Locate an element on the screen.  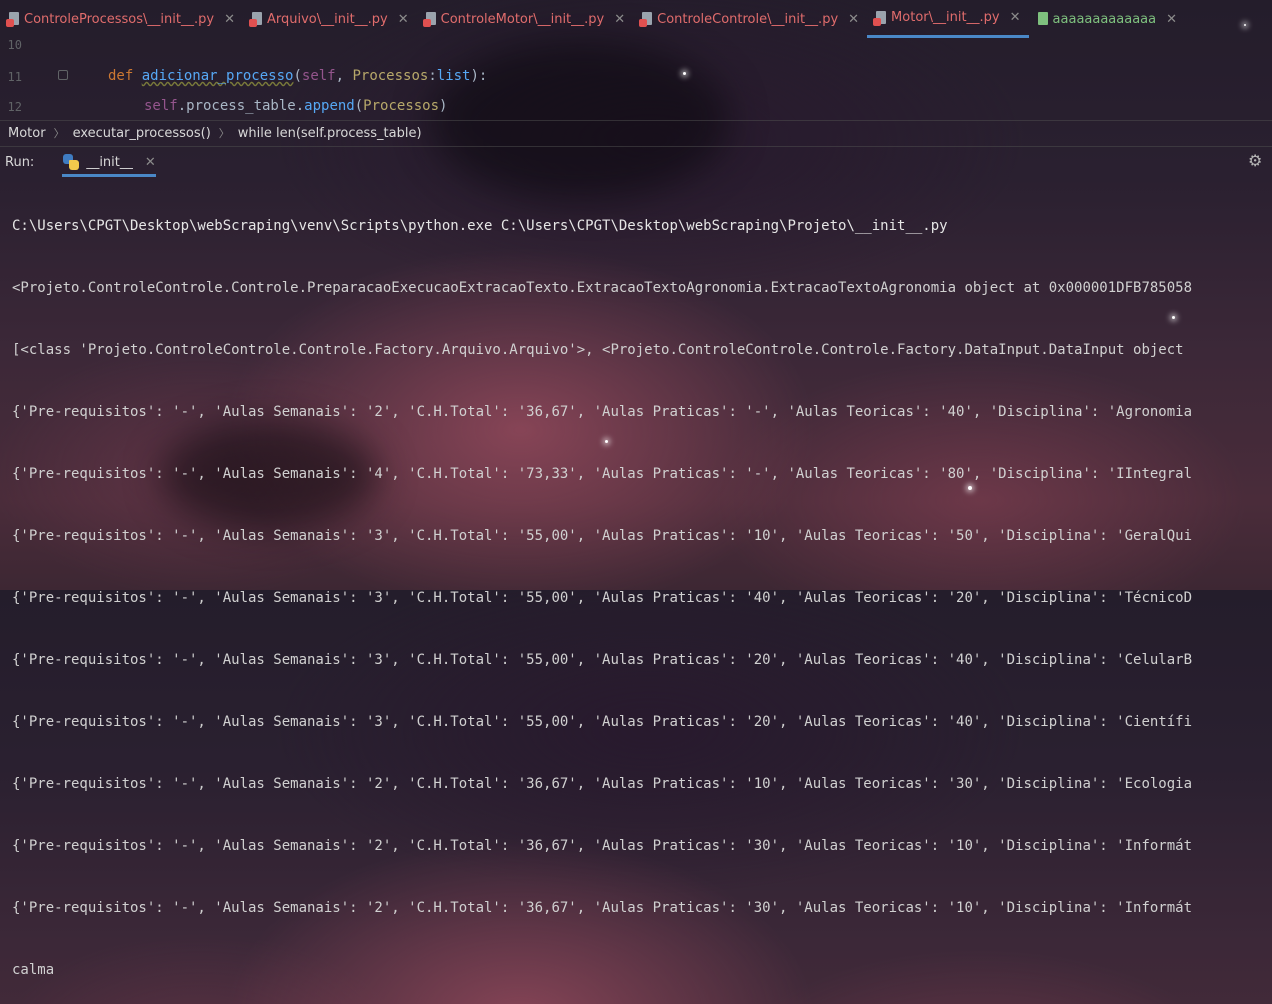
editor-tab: ControleControle\__init__.py ✕ is located at coordinates (750, 19).